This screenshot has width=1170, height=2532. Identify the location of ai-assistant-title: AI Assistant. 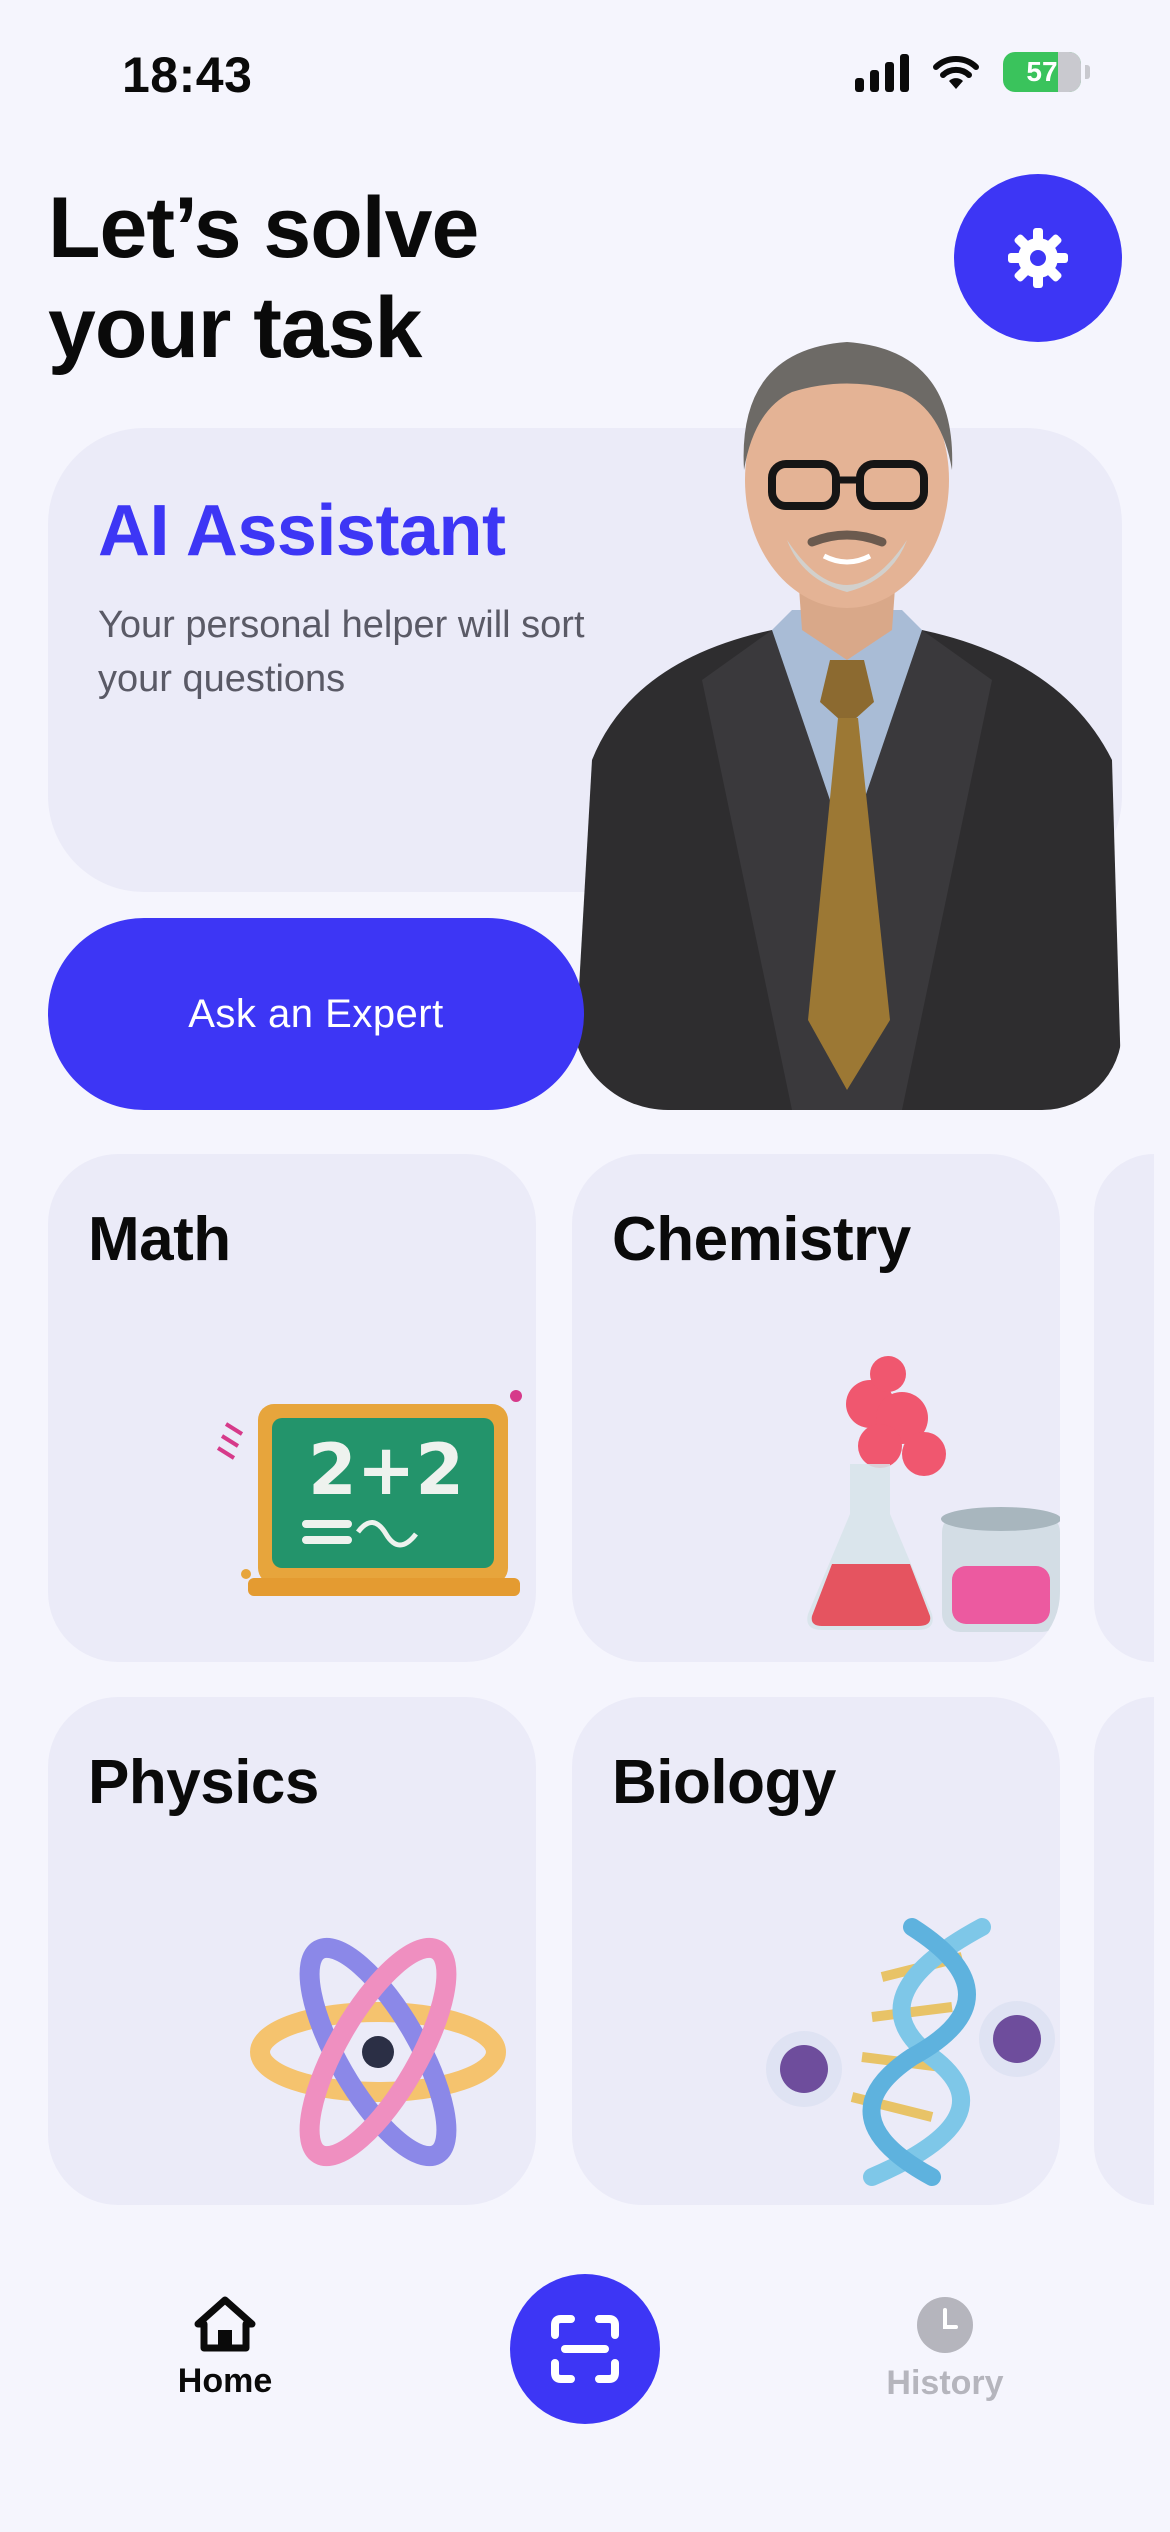
(302, 531).